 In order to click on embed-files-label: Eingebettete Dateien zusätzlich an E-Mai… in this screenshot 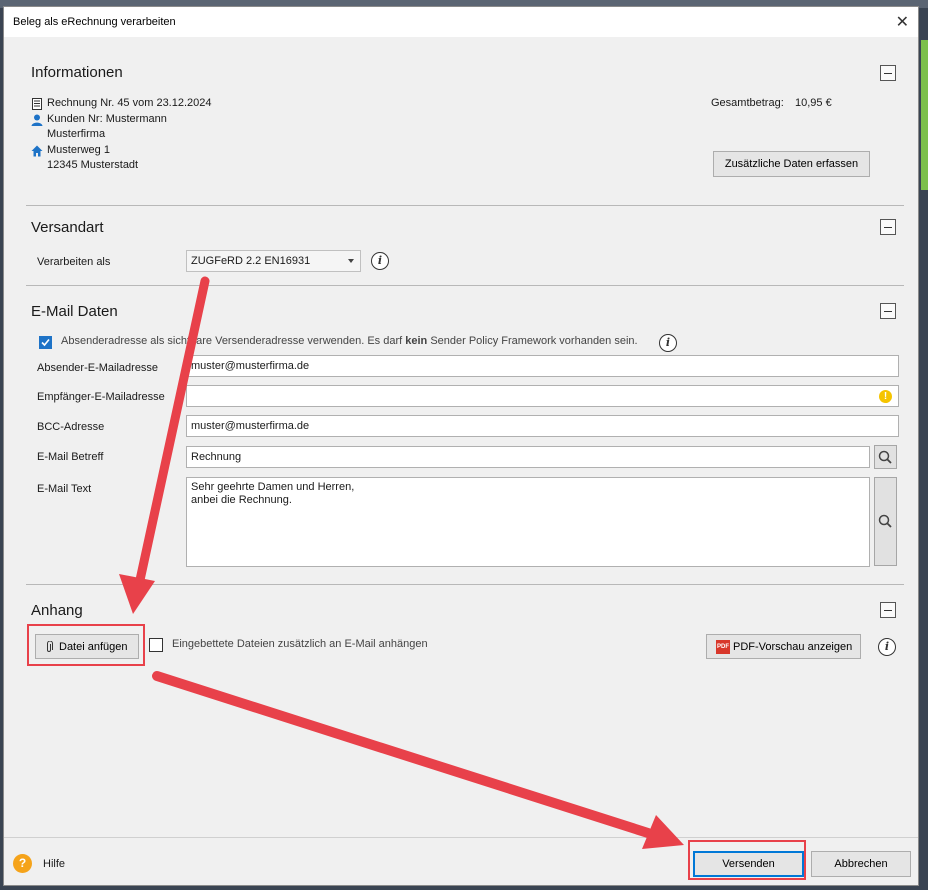, I will do `click(300, 644)`.